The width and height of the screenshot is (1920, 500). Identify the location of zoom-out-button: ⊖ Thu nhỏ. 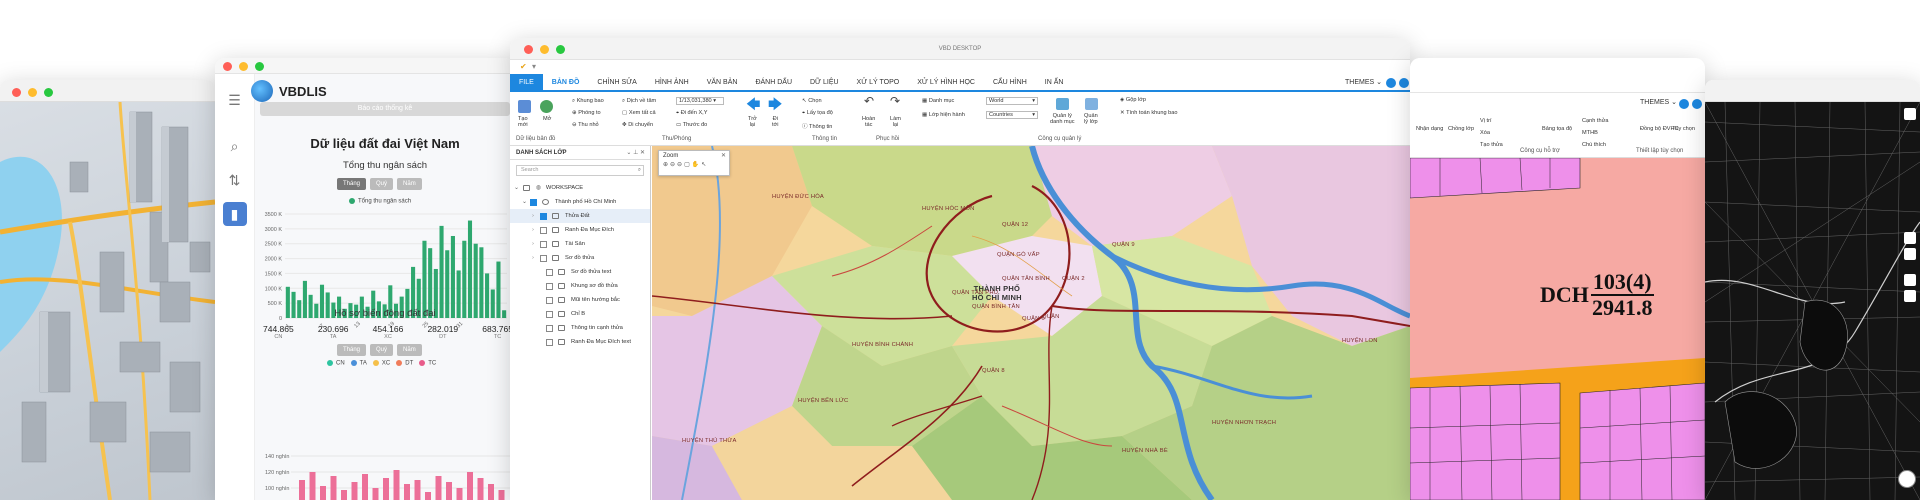
(585, 125).